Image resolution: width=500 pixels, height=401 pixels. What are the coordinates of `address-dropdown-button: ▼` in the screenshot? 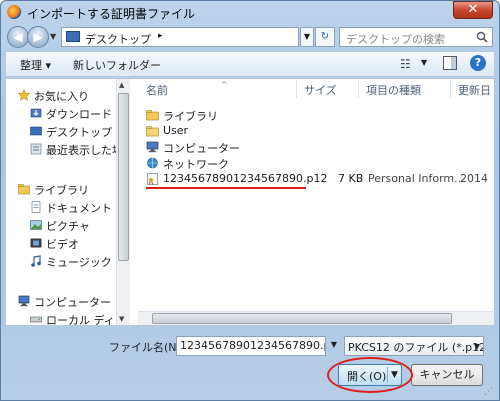 It's located at (307, 37).